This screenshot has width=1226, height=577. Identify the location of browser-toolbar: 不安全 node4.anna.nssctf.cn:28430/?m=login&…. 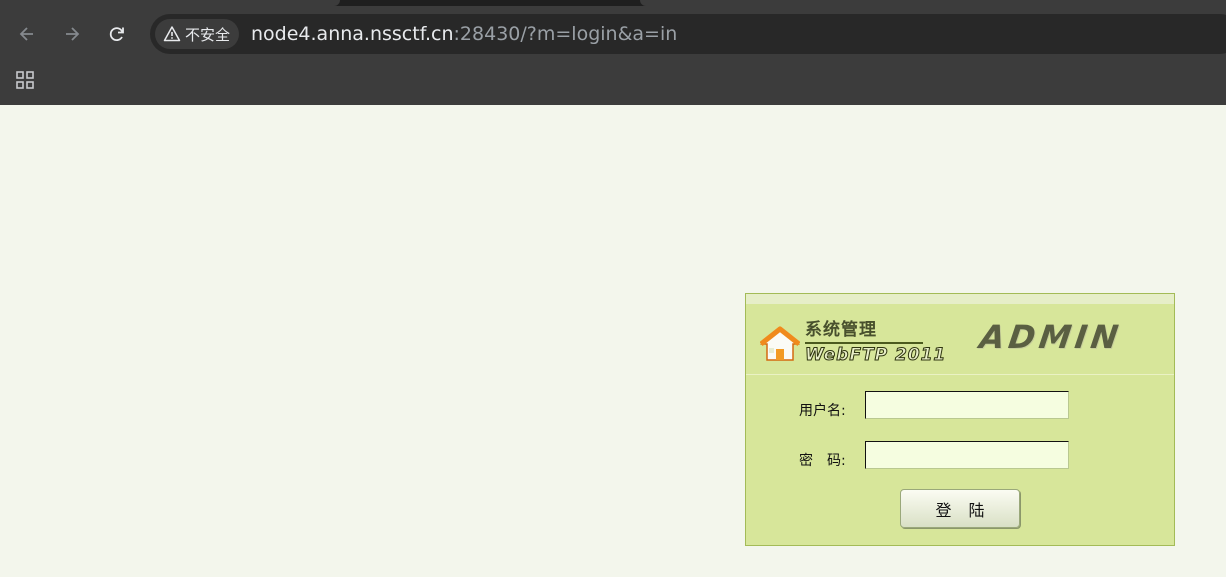
(613, 34).